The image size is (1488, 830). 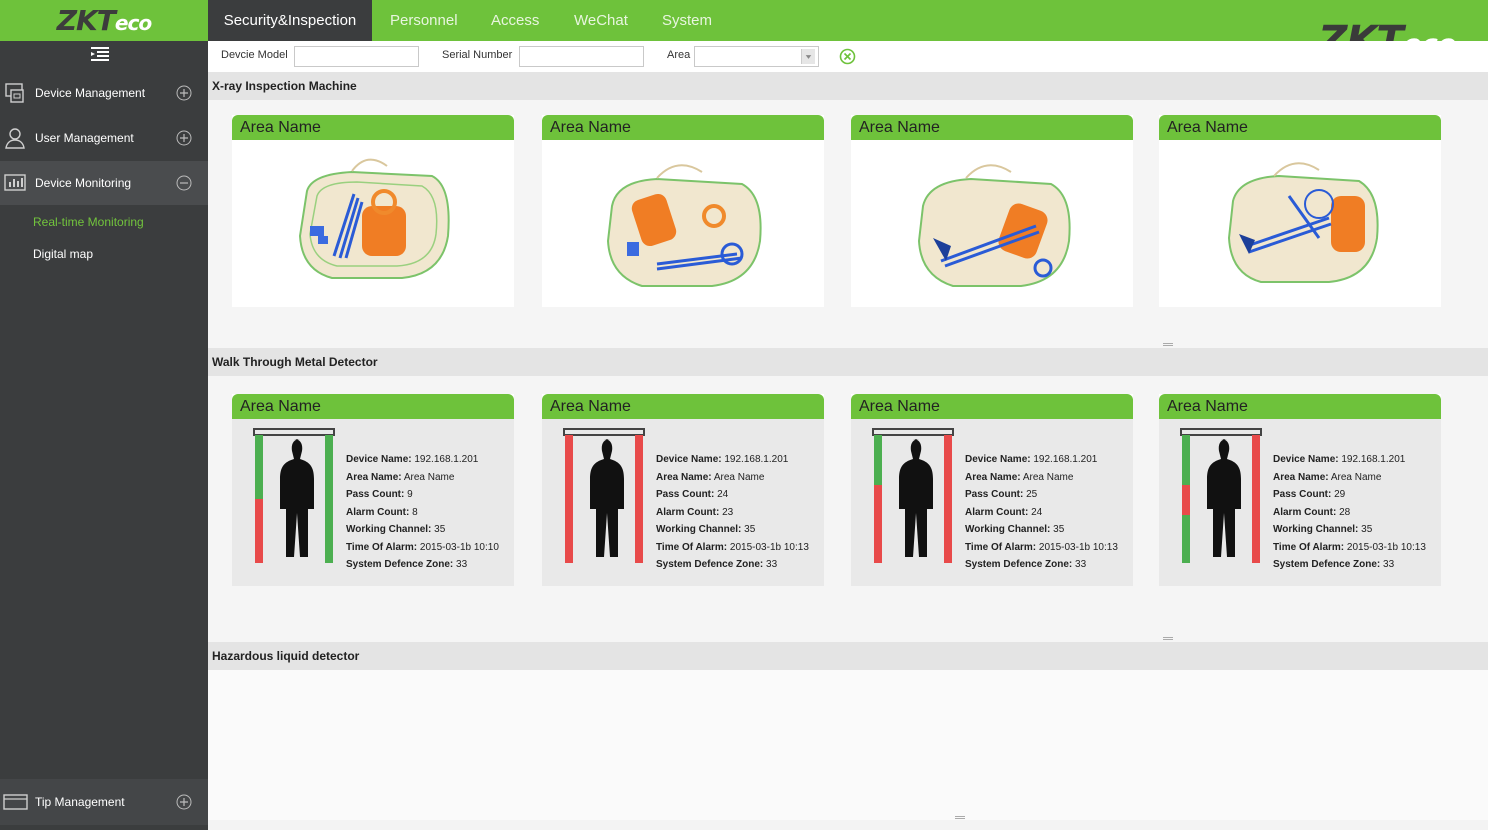 I want to click on alarm-count-value: 24, so click(x=1037, y=512).